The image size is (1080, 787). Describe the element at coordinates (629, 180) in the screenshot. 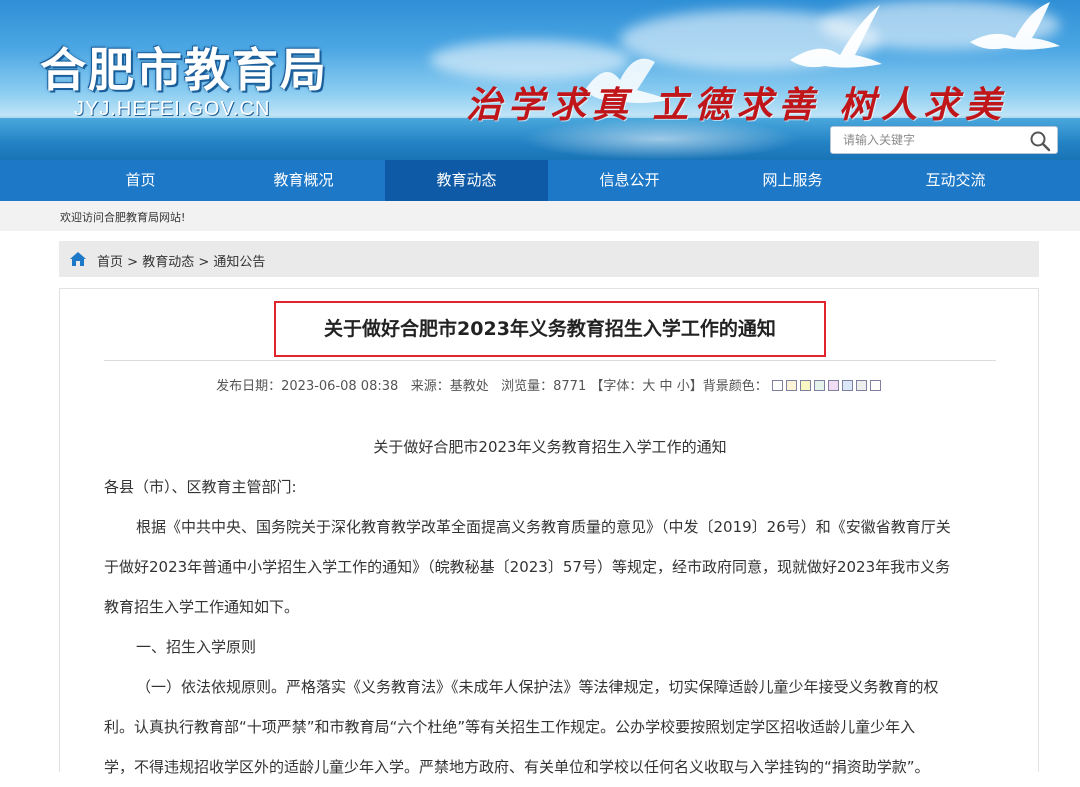

I see `nav-item-disclosure: 信息公开` at that location.